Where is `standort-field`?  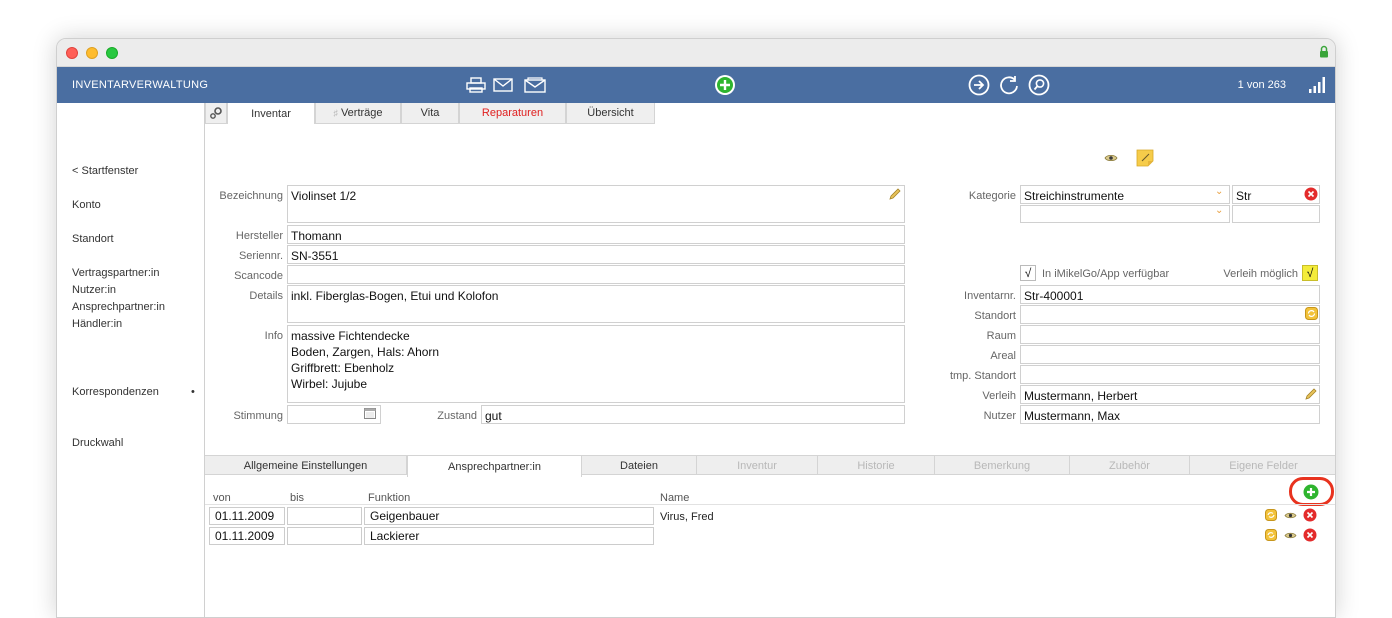 standort-field is located at coordinates (1170, 314).